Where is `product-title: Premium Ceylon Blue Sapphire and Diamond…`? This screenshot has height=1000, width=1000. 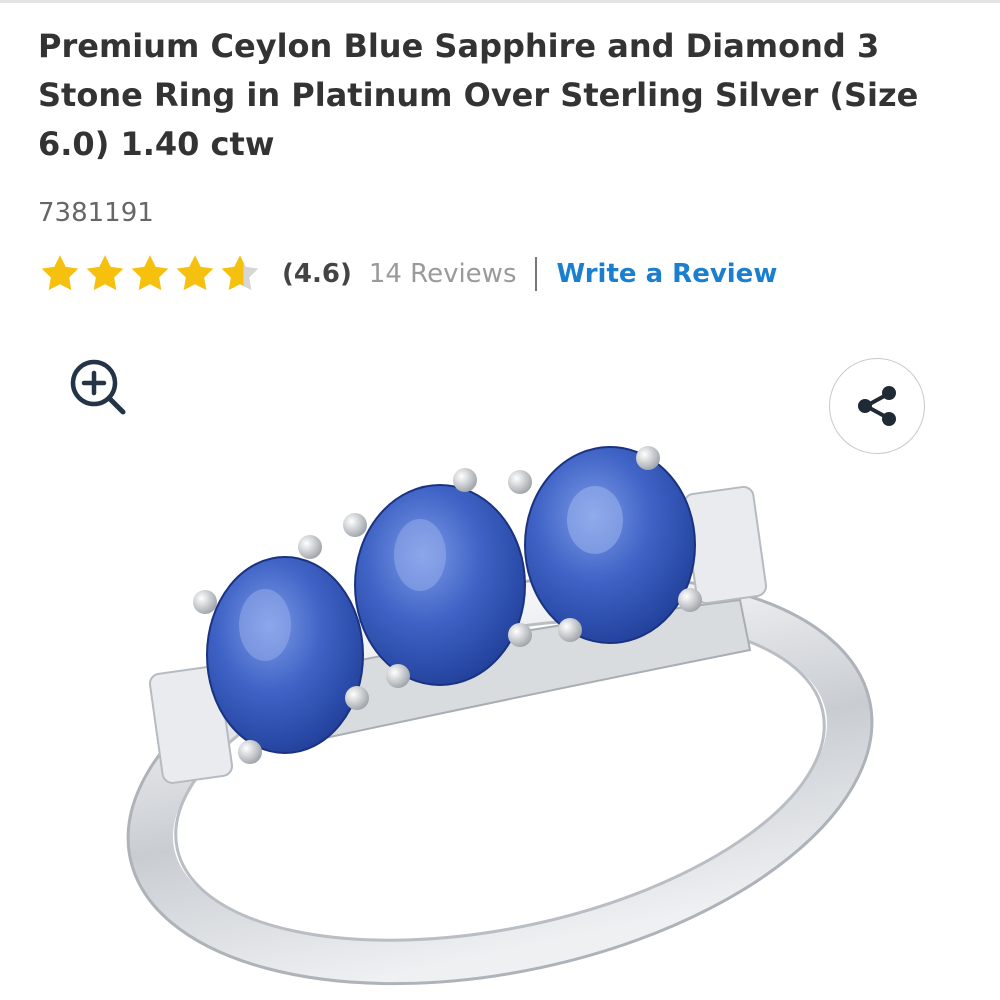
product-title: Premium Ceylon Blue Sapphire and Diamond… is located at coordinates (478, 95).